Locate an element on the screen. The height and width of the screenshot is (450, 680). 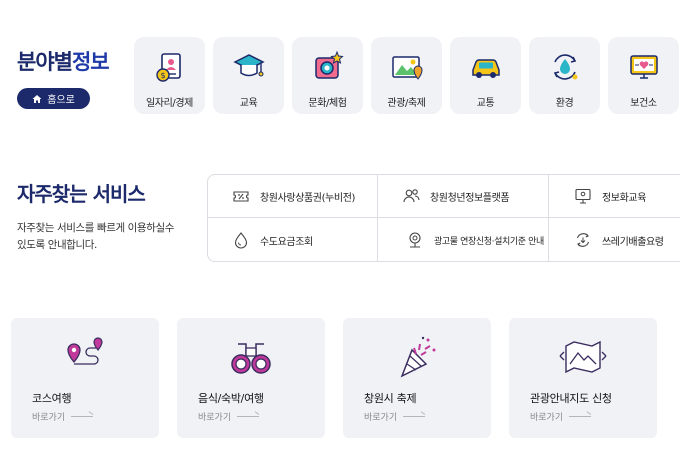
category-environment: 환경 is located at coordinates (564, 75).